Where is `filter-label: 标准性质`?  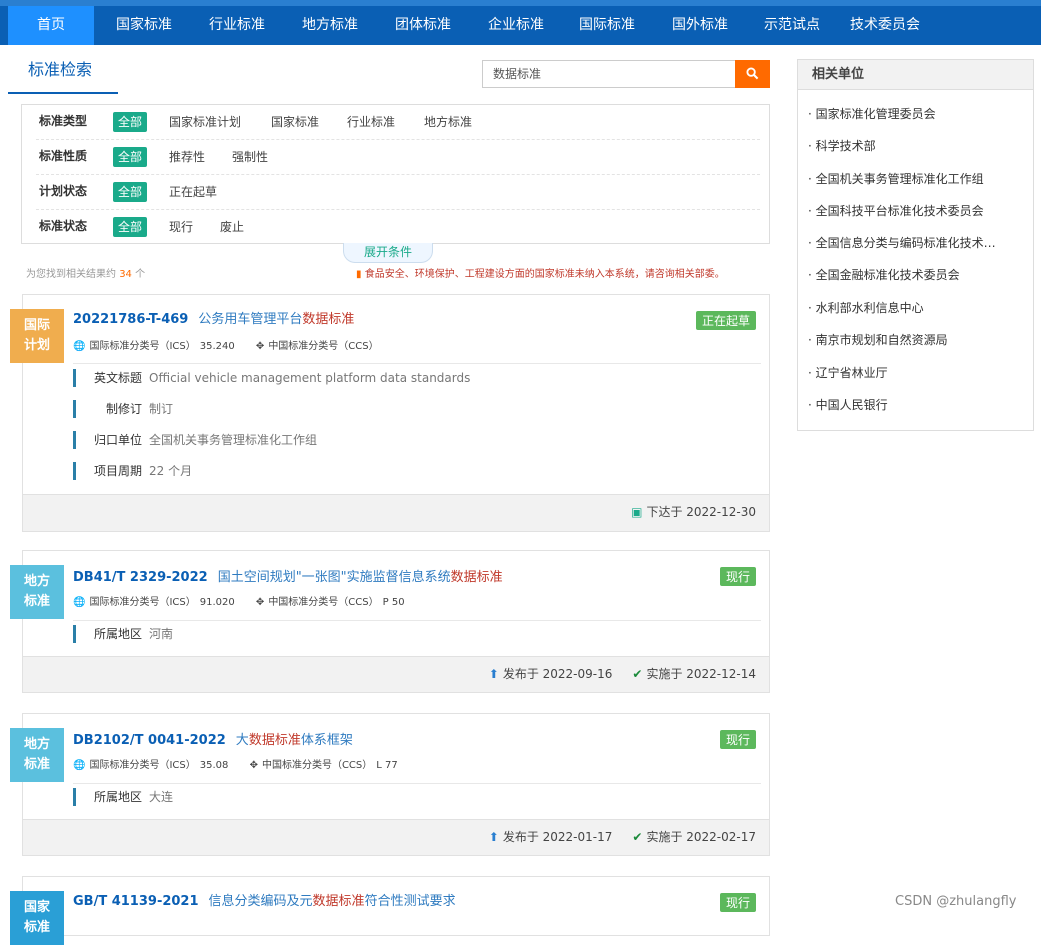 filter-label: 标准性质 is located at coordinates (63, 156).